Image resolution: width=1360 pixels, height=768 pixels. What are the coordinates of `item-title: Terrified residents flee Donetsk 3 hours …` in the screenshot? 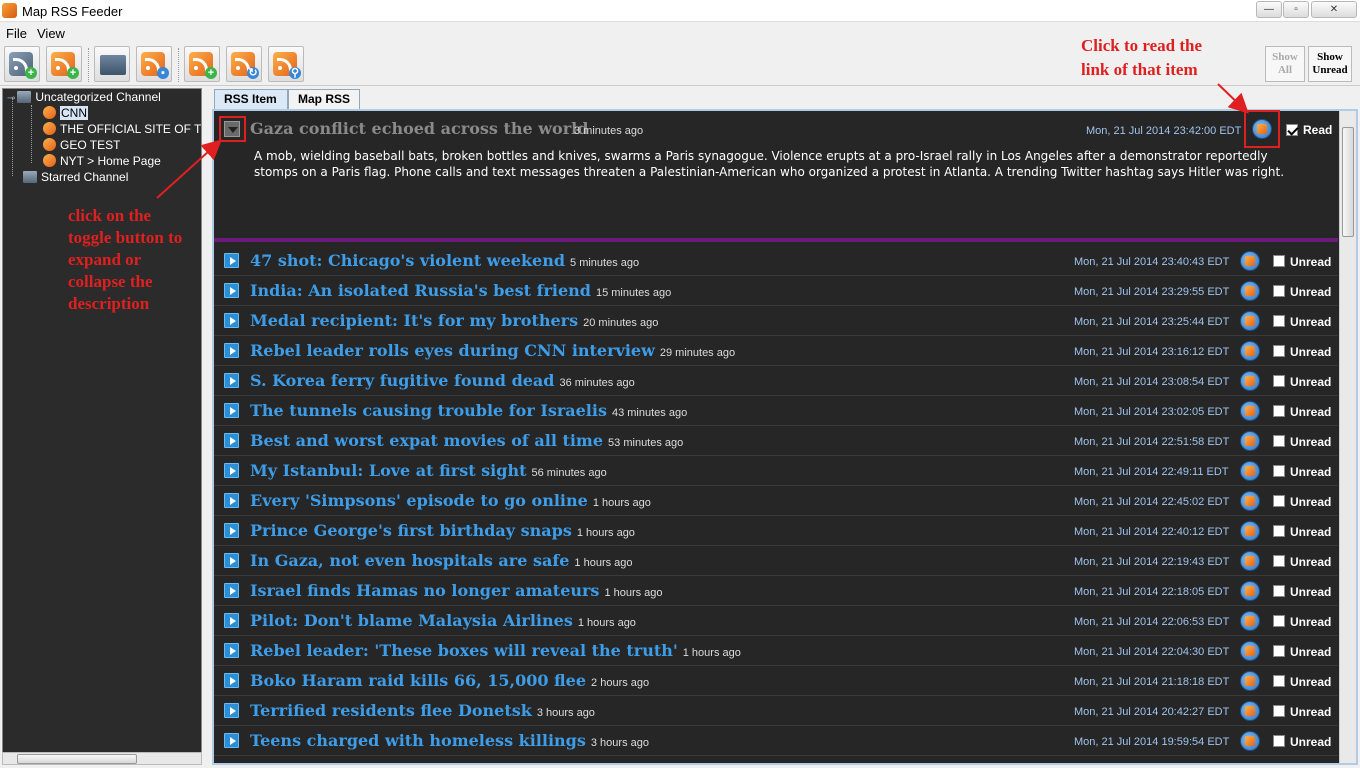 It's located at (422, 710).